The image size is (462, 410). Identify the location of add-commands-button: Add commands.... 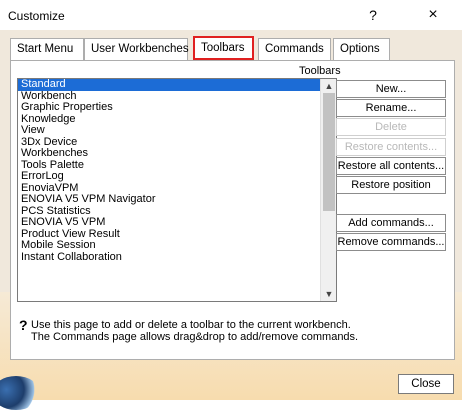
(391, 223).